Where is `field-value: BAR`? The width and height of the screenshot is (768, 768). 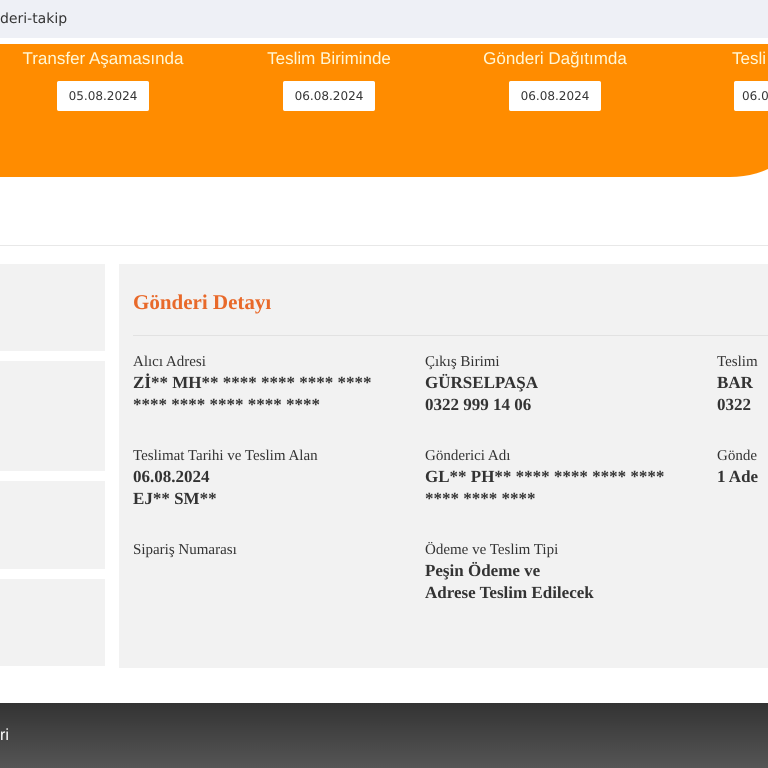
field-value: BAR is located at coordinates (735, 383).